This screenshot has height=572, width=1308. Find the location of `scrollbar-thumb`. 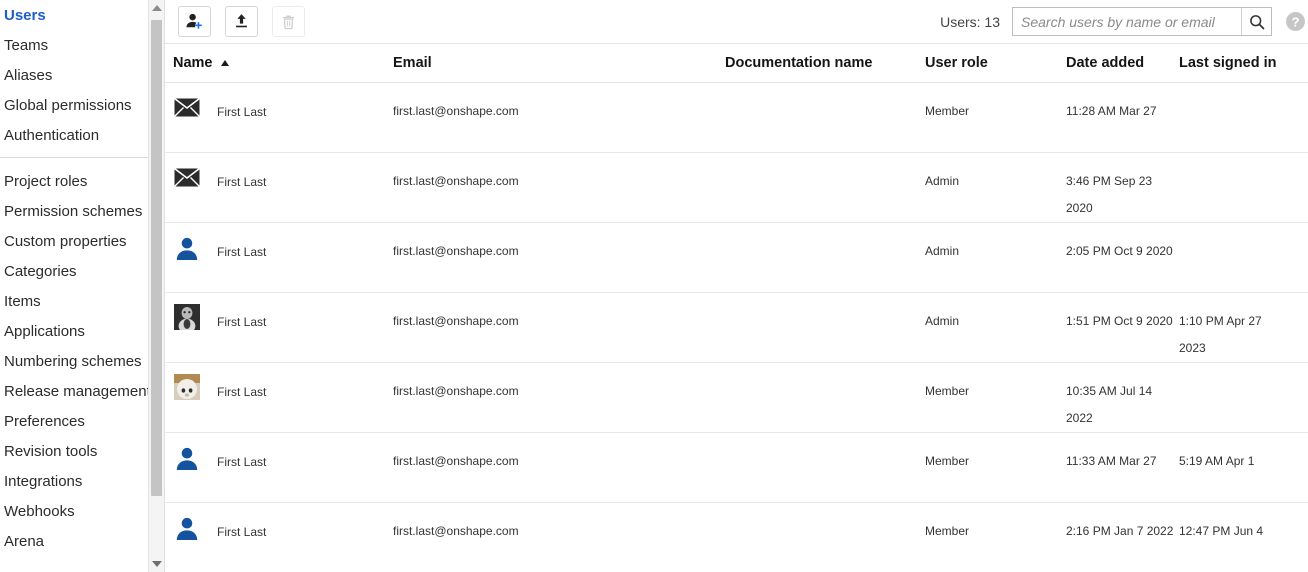

scrollbar-thumb is located at coordinates (156, 258).